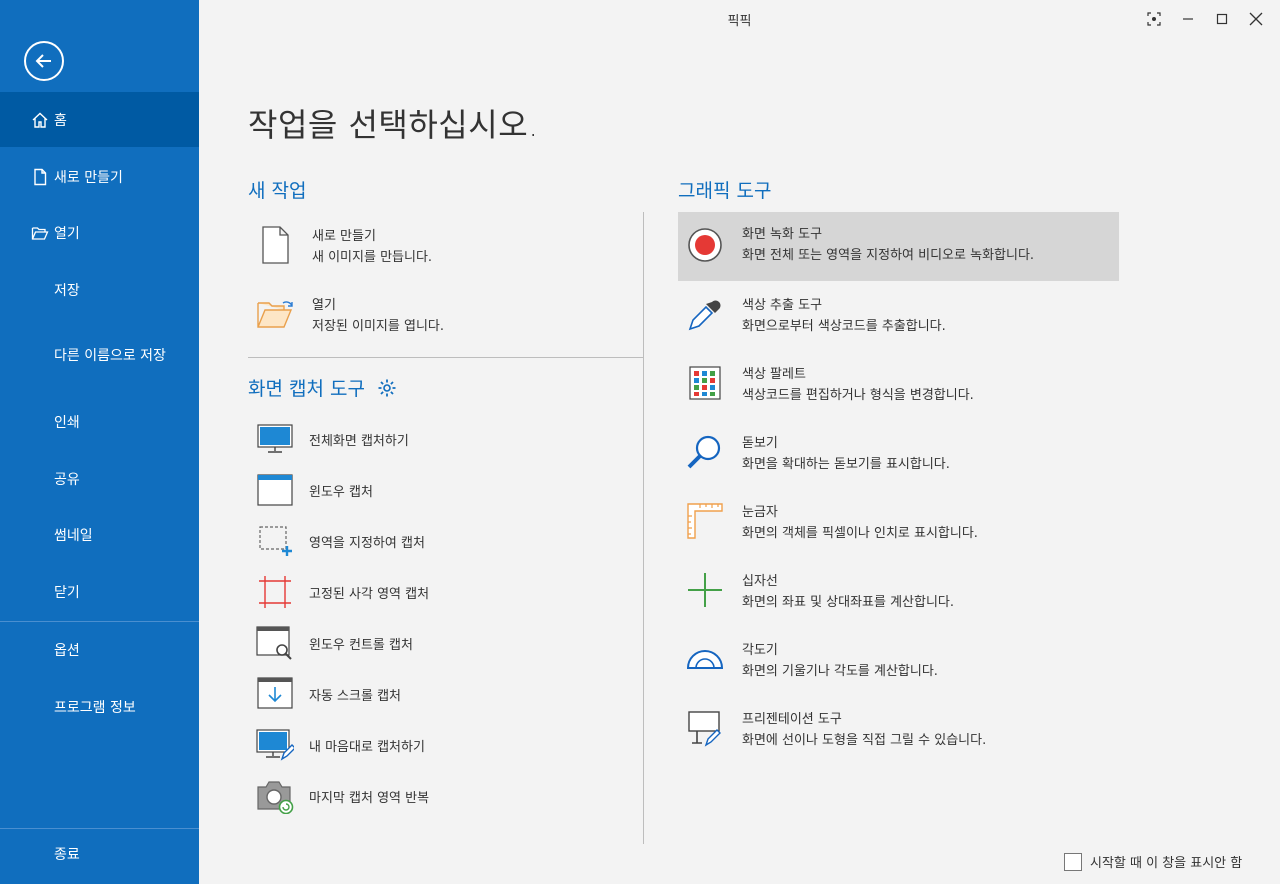  I want to click on sidebar-item-thumbnail: 썸네일, so click(99, 535).